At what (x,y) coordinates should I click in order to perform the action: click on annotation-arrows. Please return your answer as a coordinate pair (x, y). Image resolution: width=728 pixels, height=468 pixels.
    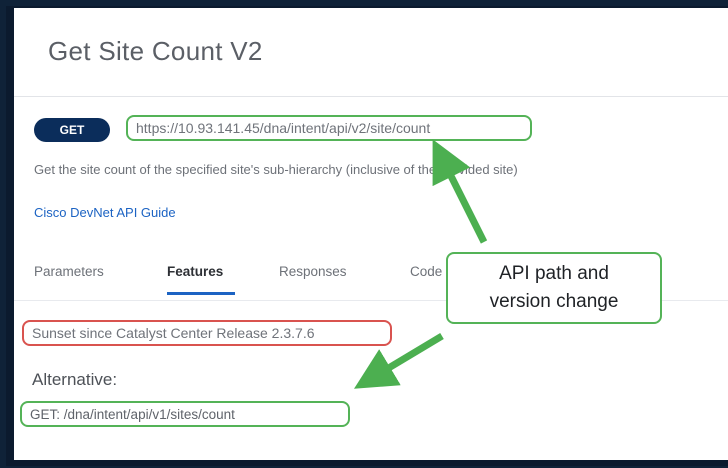
    Looking at the image, I should click on (420, 264).